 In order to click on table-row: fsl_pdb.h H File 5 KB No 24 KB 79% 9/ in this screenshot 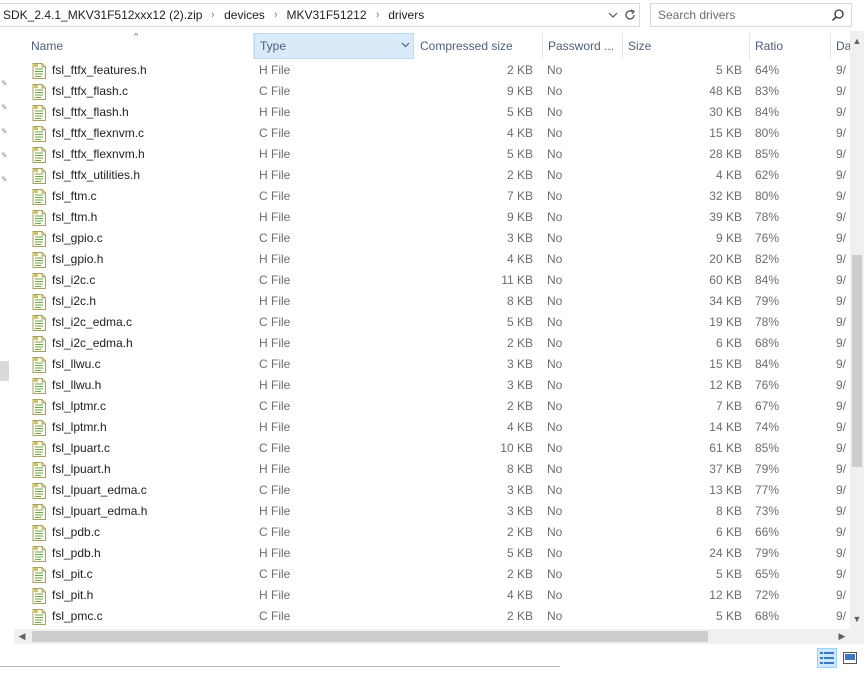, I will do `click(432, 553)`.